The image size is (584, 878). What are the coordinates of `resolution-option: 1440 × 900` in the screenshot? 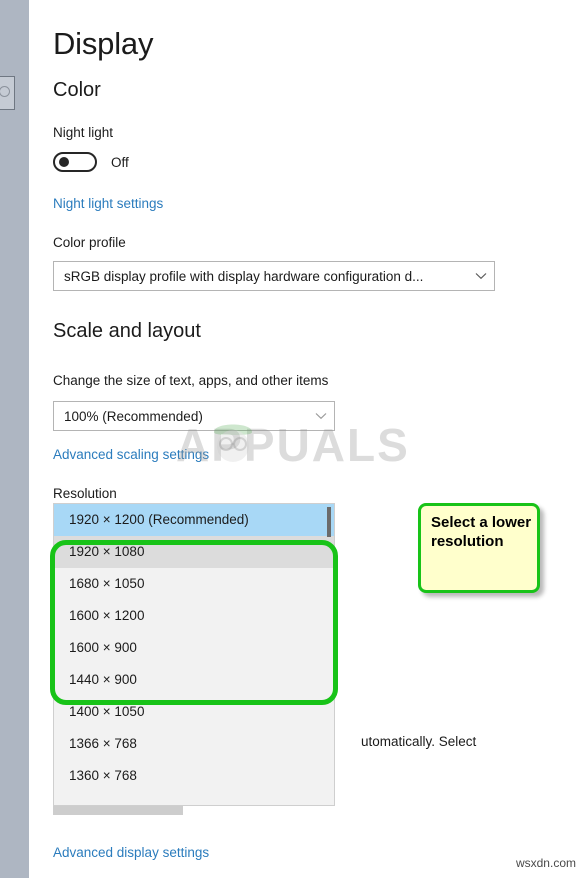 It's located at (194, 680).